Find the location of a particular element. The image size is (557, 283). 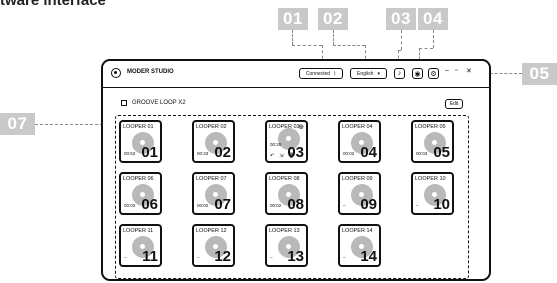

callout-04: 04 is located at coordinates (433, 19).